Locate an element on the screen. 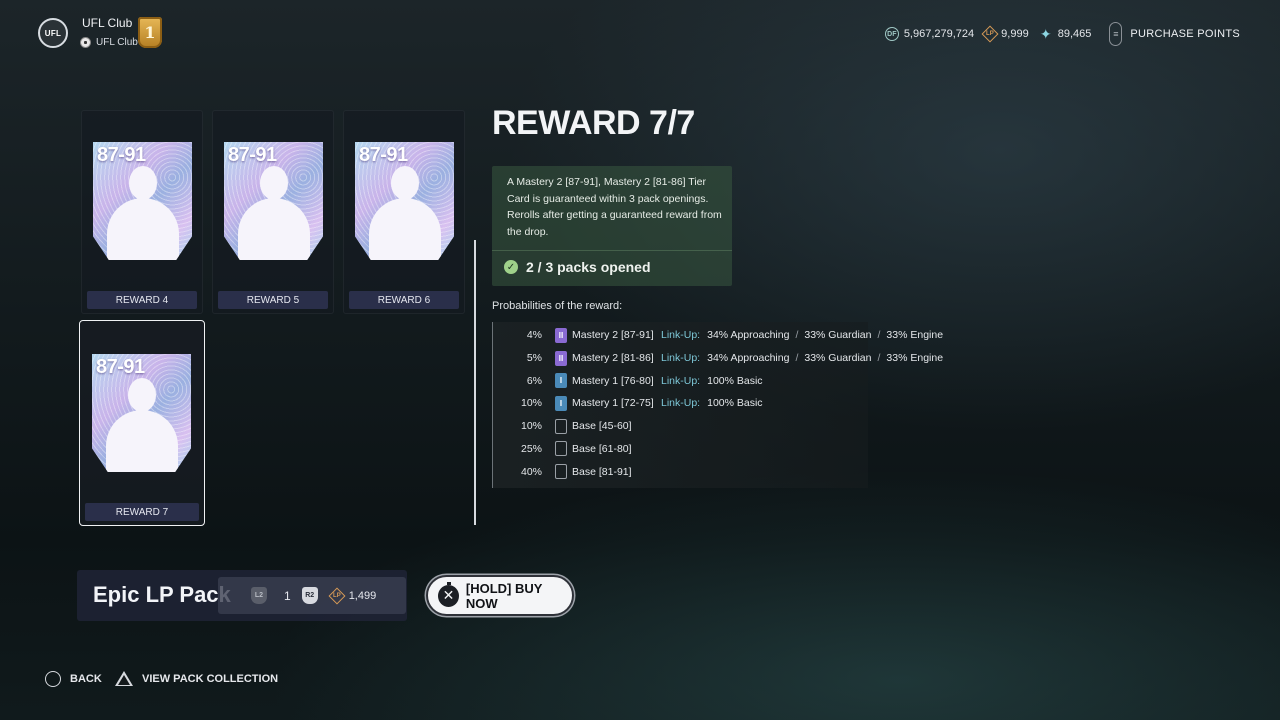  linkup-value: 33% Engine is located at coordinates (915, 358).